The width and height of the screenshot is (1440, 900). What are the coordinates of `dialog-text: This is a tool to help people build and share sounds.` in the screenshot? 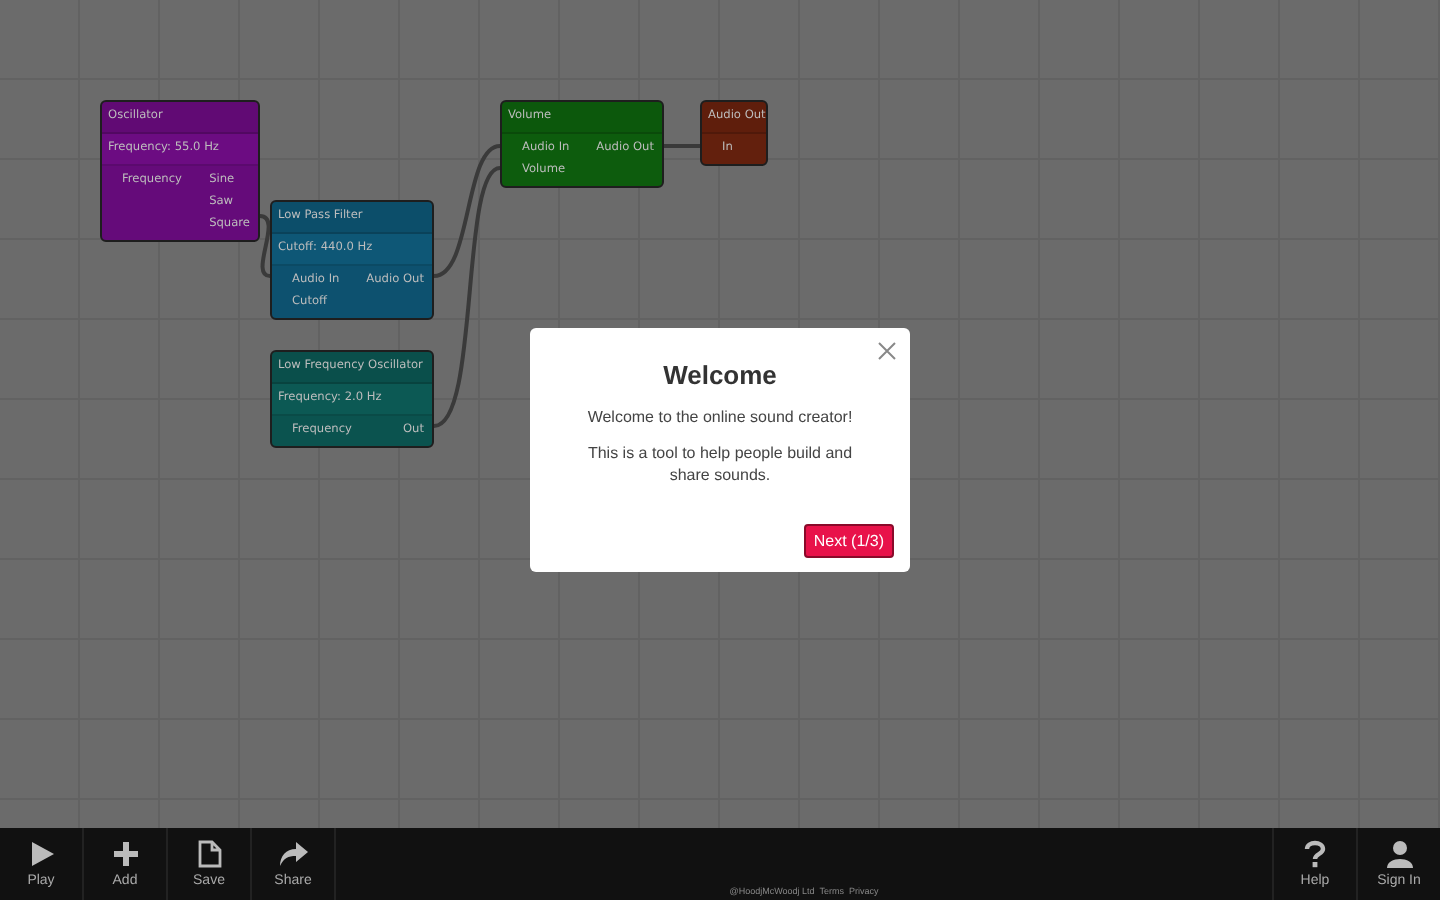 It's located at (720, 464).